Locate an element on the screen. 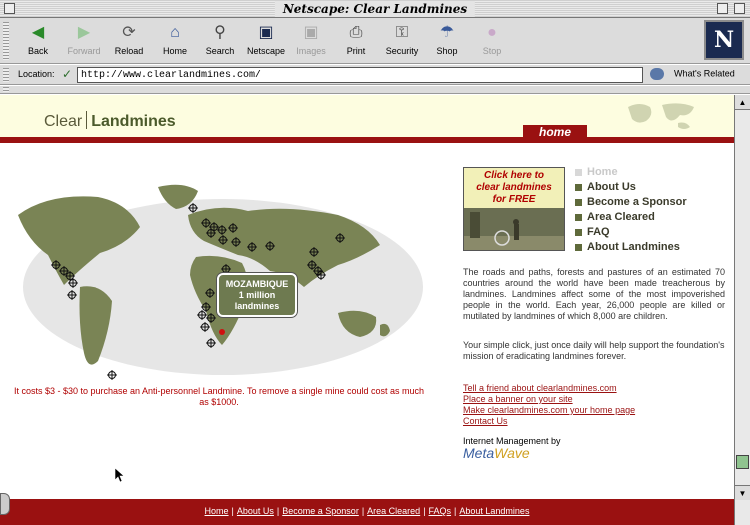  footer-link-sponsor: Become a Sponsor is located at coordinates (320, 511).